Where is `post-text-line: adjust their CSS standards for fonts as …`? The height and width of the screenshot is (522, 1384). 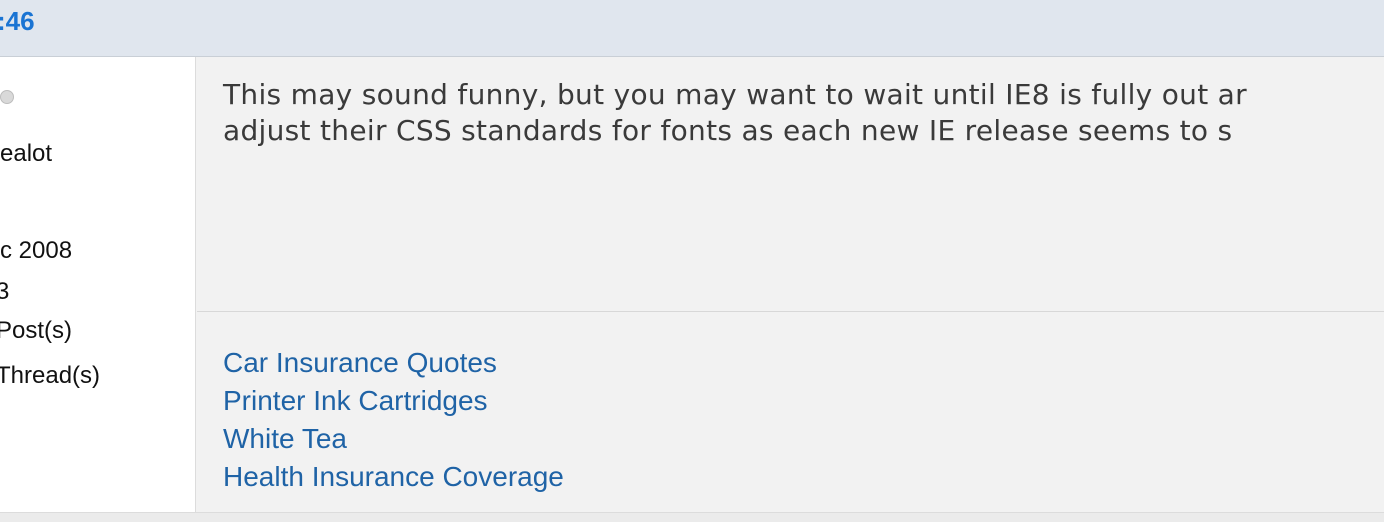
post-text-line: adjust their CSS standards for fonts as … is located at coordinates (728, 130).